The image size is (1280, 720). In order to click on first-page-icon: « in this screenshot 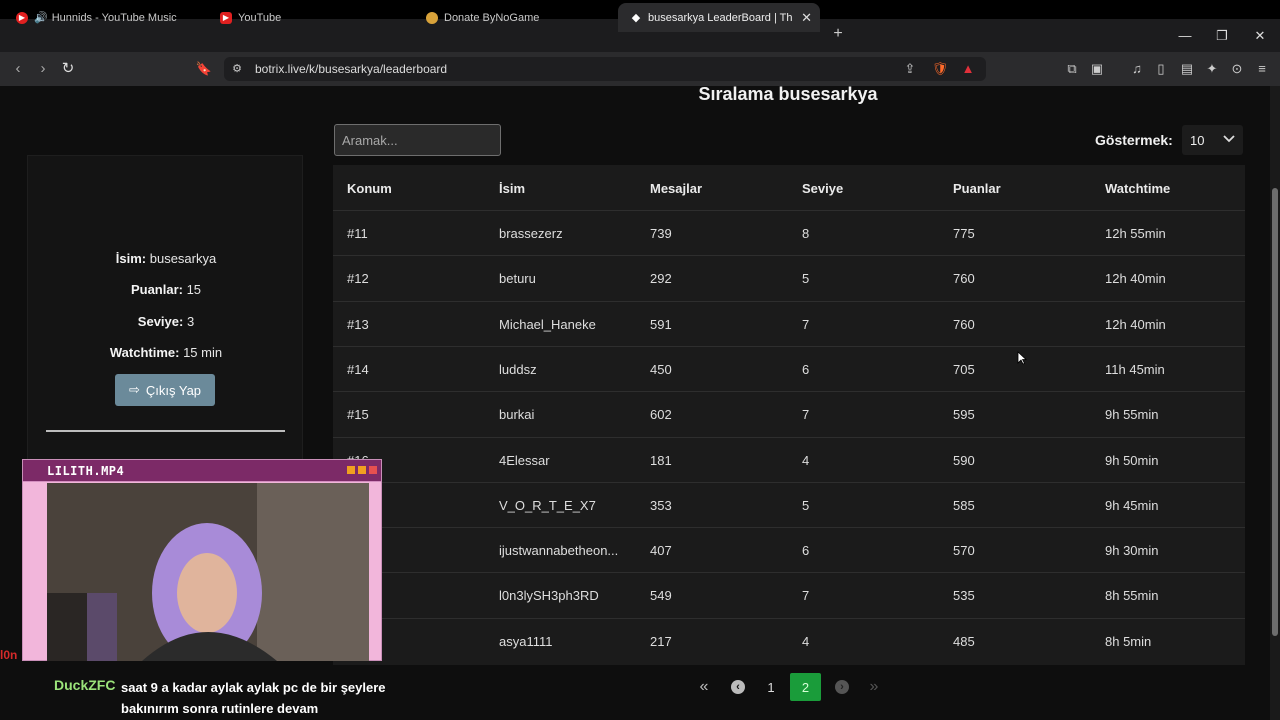, I will do `click(704, 687)`.